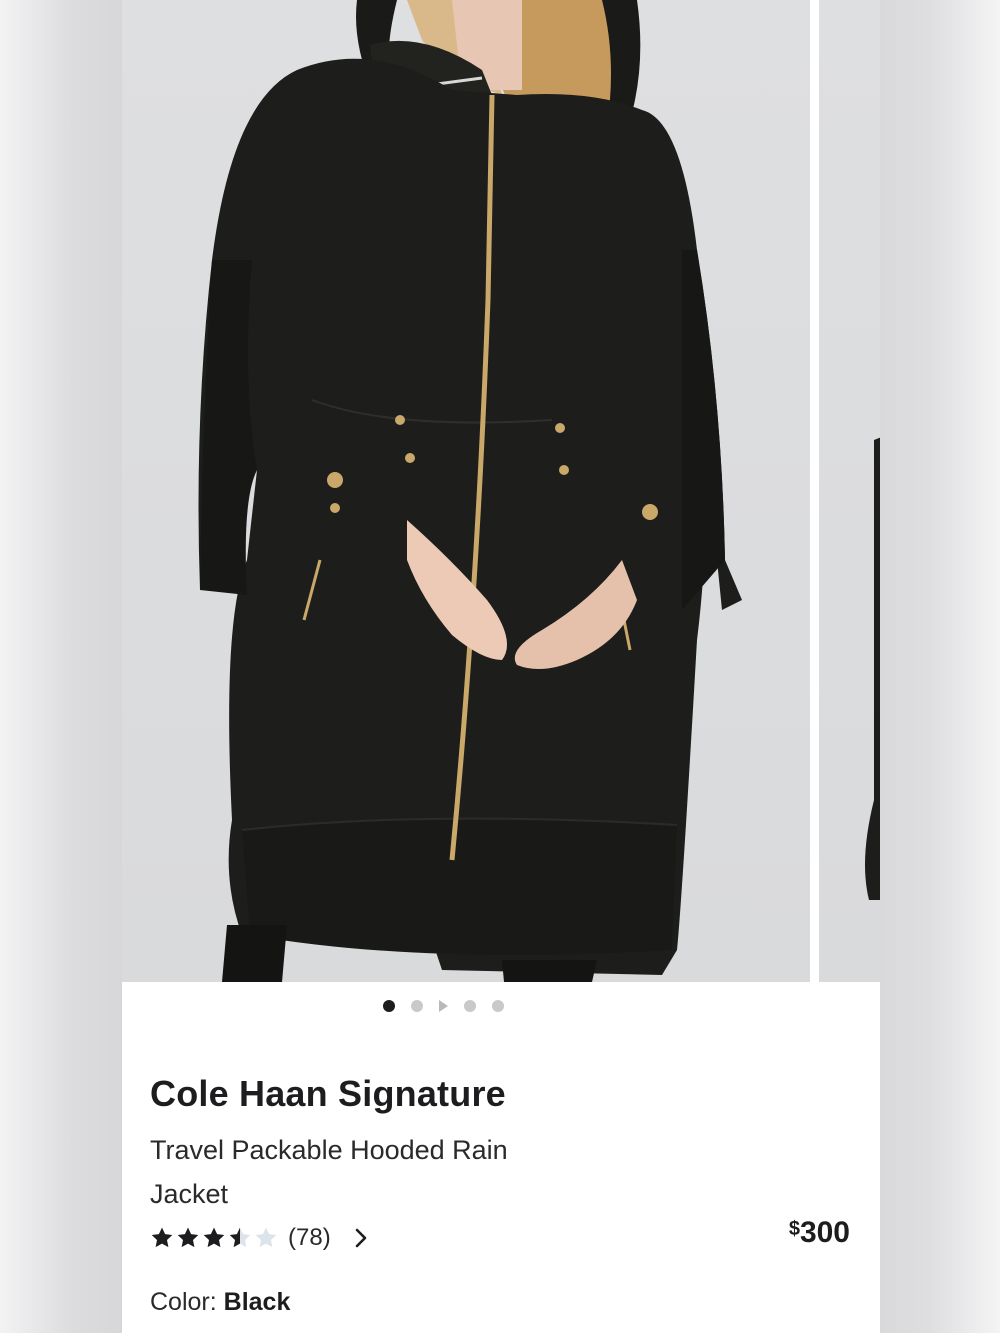 The width and height of the screenshot is (1000, 1333). Describe the element at coordinates (329, 1172) in the screenshot. I see `product-name: Travel Packable Hooded Rain Jacket` at that location.